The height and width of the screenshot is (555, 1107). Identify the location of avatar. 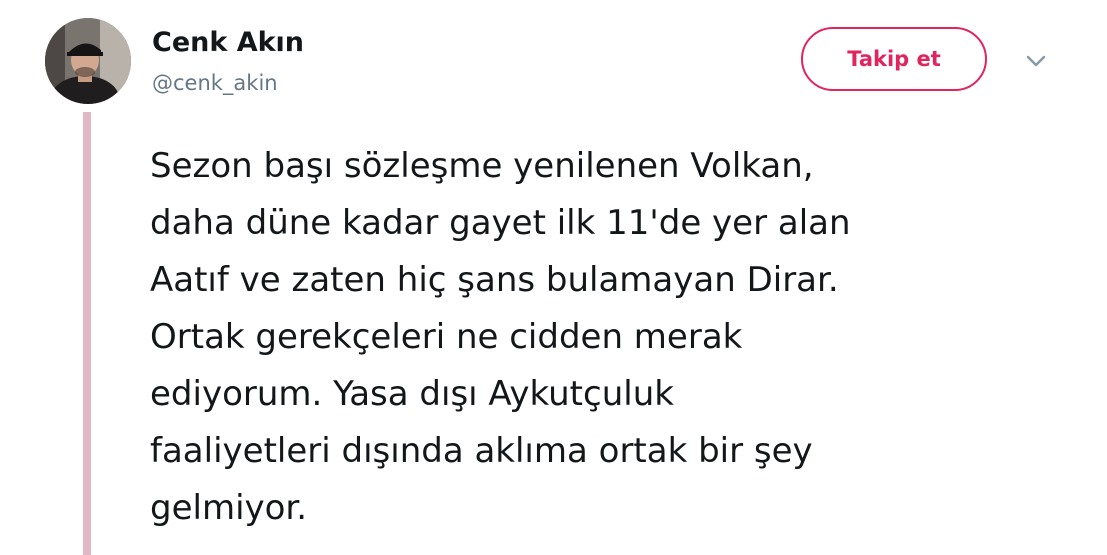
(88, 61).